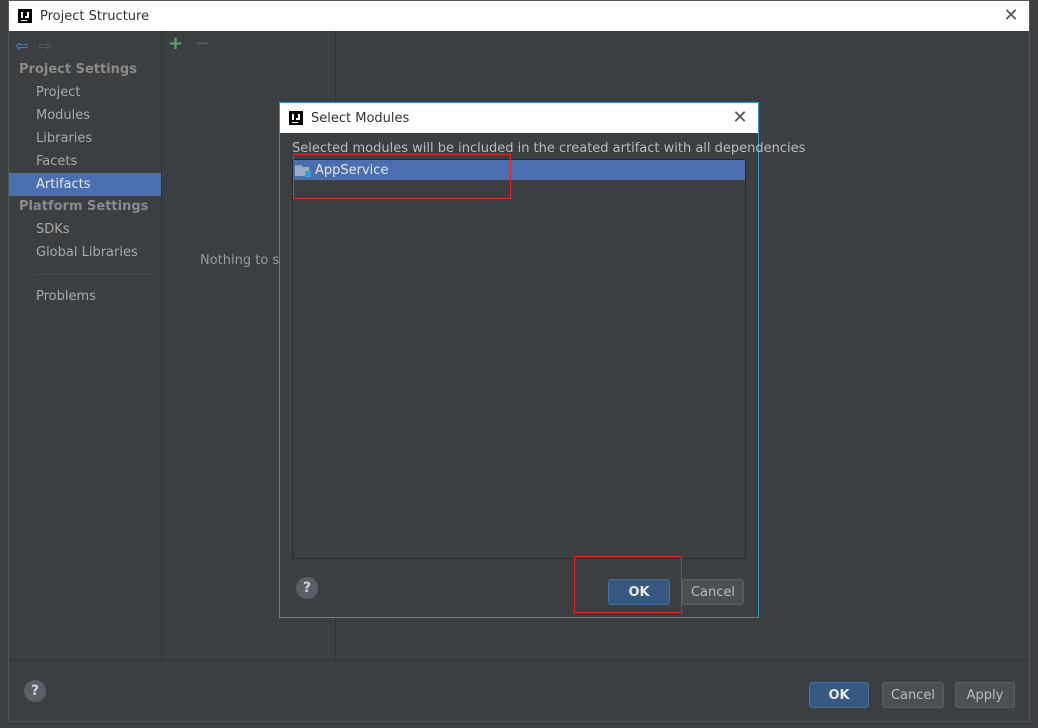 The height and width of the screenshot is (728, 1038). I want to click on background-status-bar, so click(519, 725).